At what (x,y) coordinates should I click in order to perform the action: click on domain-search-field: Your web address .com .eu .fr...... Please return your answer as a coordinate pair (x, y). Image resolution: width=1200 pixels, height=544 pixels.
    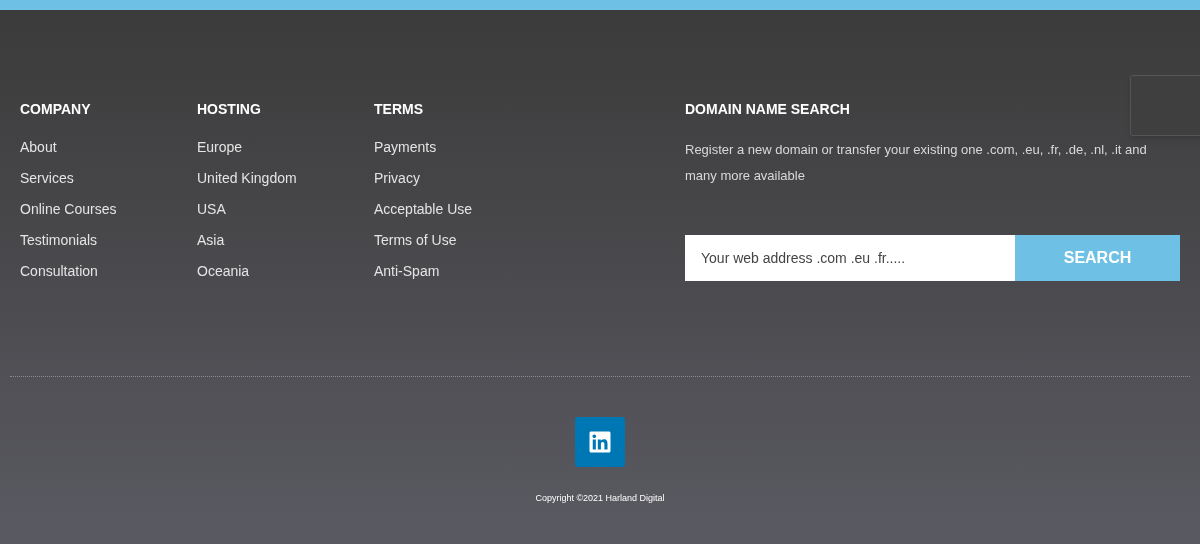
    Looking at the image, I should click on (850, 258).